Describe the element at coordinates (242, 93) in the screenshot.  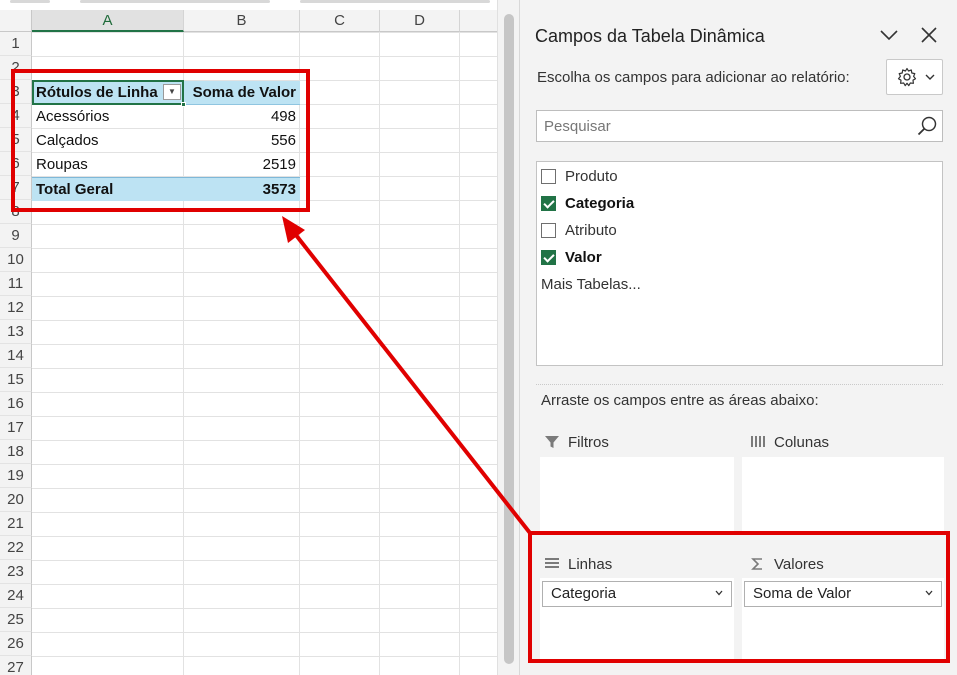
I see `pivot-header-values: Soma de Valor` at that location.